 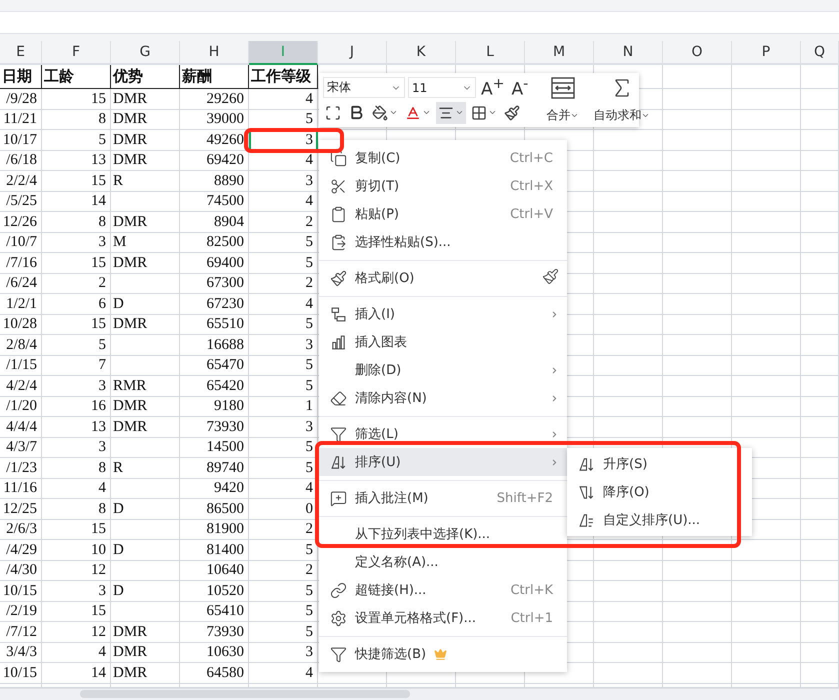 I want to click on column-header: E, so click(x=21, y=53).